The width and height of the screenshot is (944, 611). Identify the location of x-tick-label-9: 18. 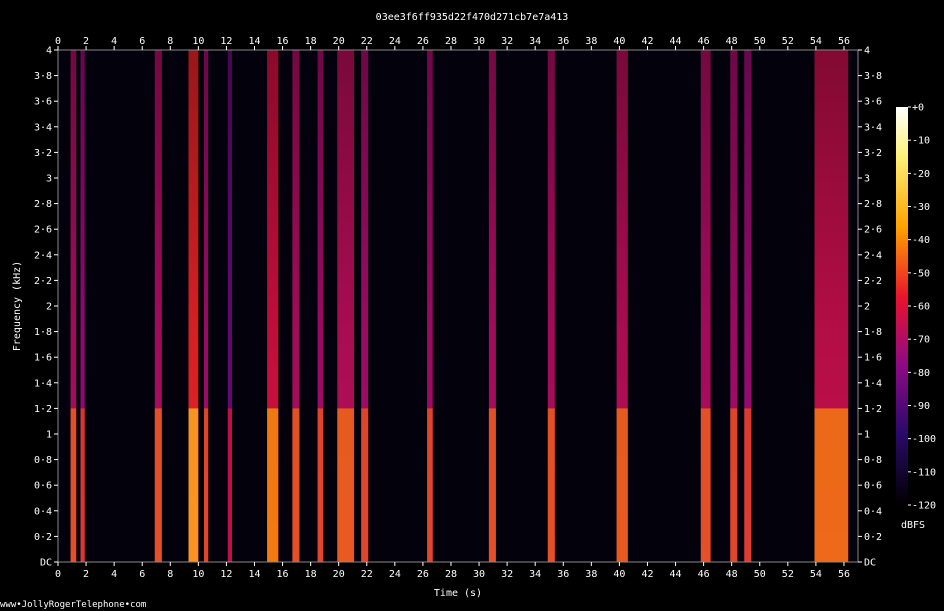
(311, 574).